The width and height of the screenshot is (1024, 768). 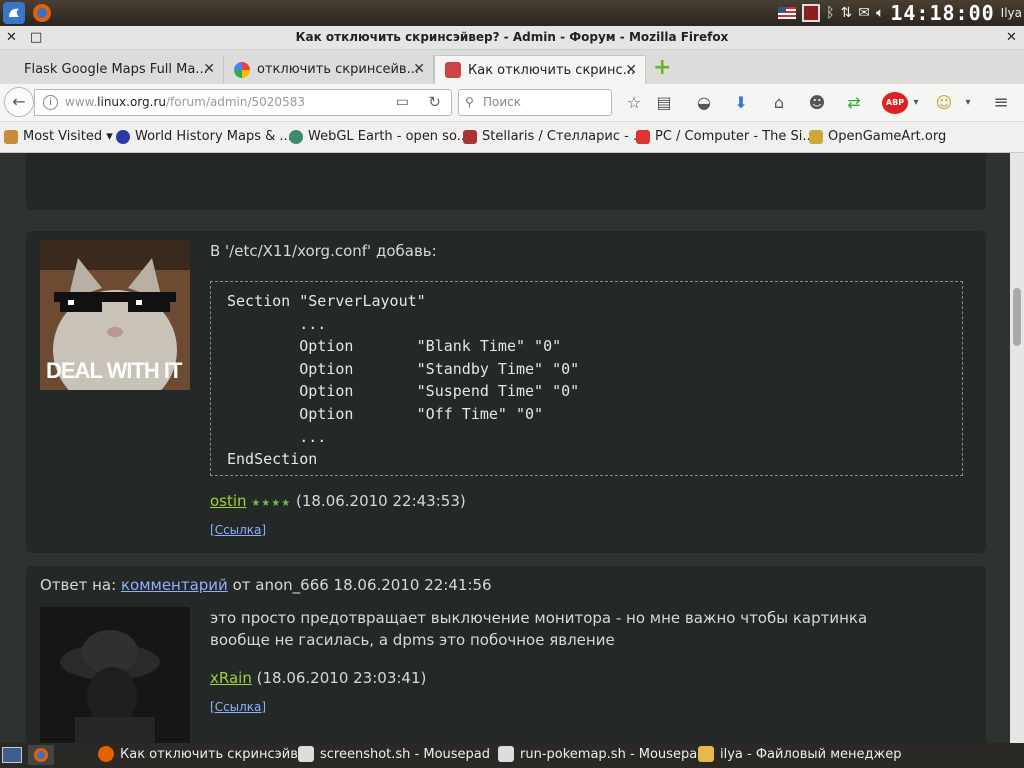 What do you see at coordinates (816, 136) in the screenshot?
I see `opengameart-icon` at bounding box center [816, 136].